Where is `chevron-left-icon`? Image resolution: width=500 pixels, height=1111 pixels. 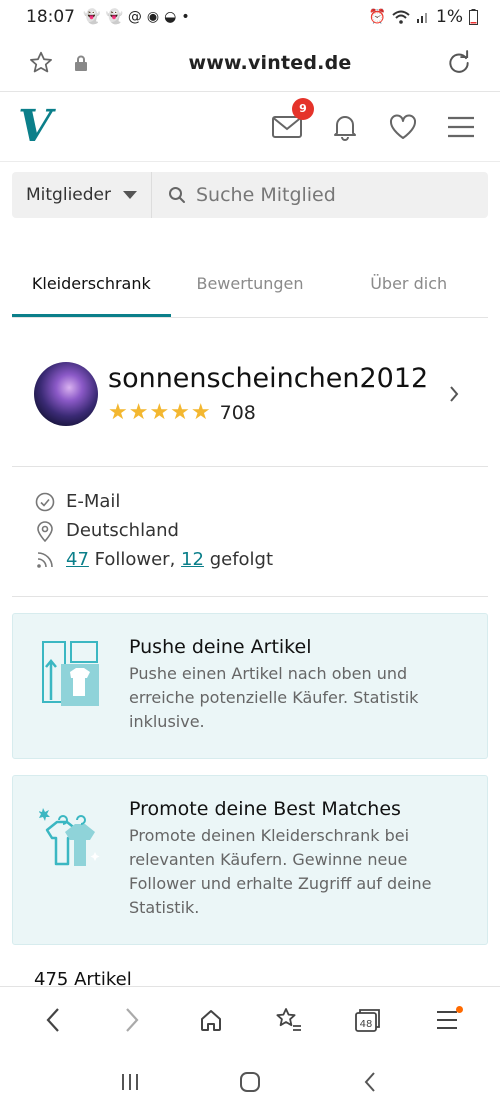 chevron-left-icon is located at coordinates (53, 1019).